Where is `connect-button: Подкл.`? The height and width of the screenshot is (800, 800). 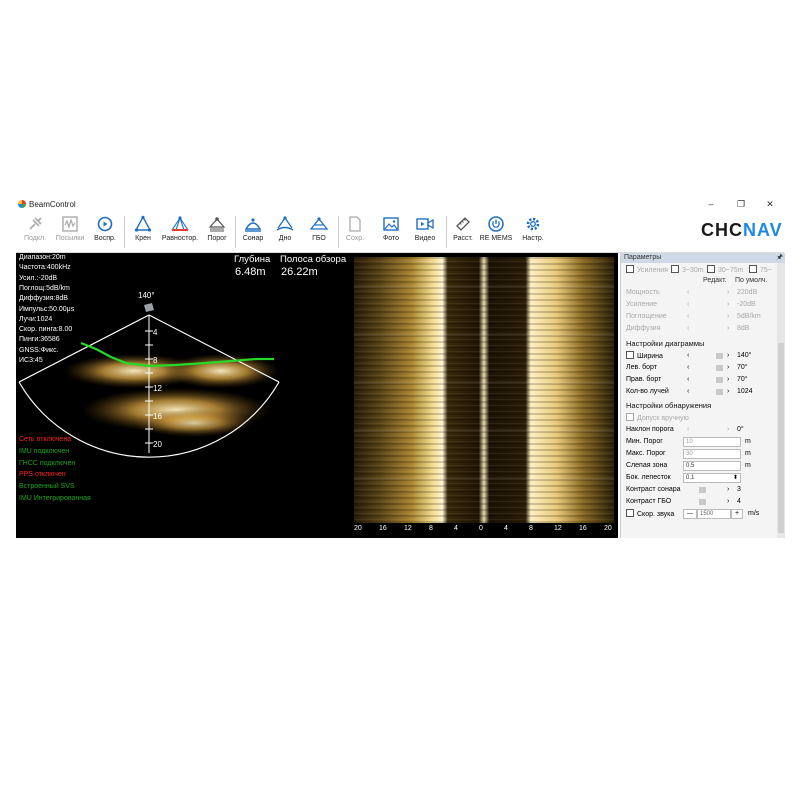 connect-button: Подкл. is located at coordinates (35, 232).